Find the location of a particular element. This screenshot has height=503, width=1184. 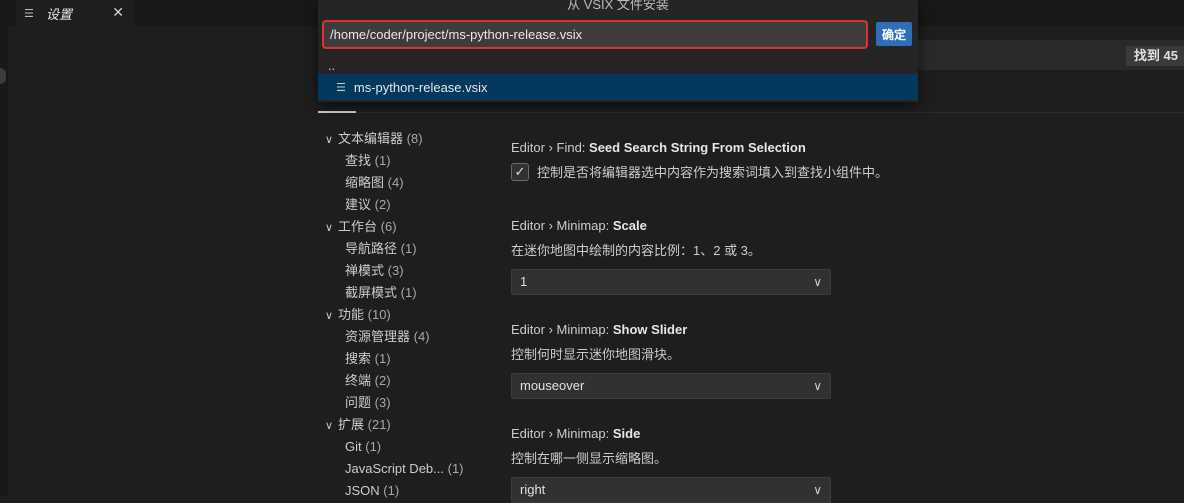

active-scope-indicator is located at coordinates (337, 112).